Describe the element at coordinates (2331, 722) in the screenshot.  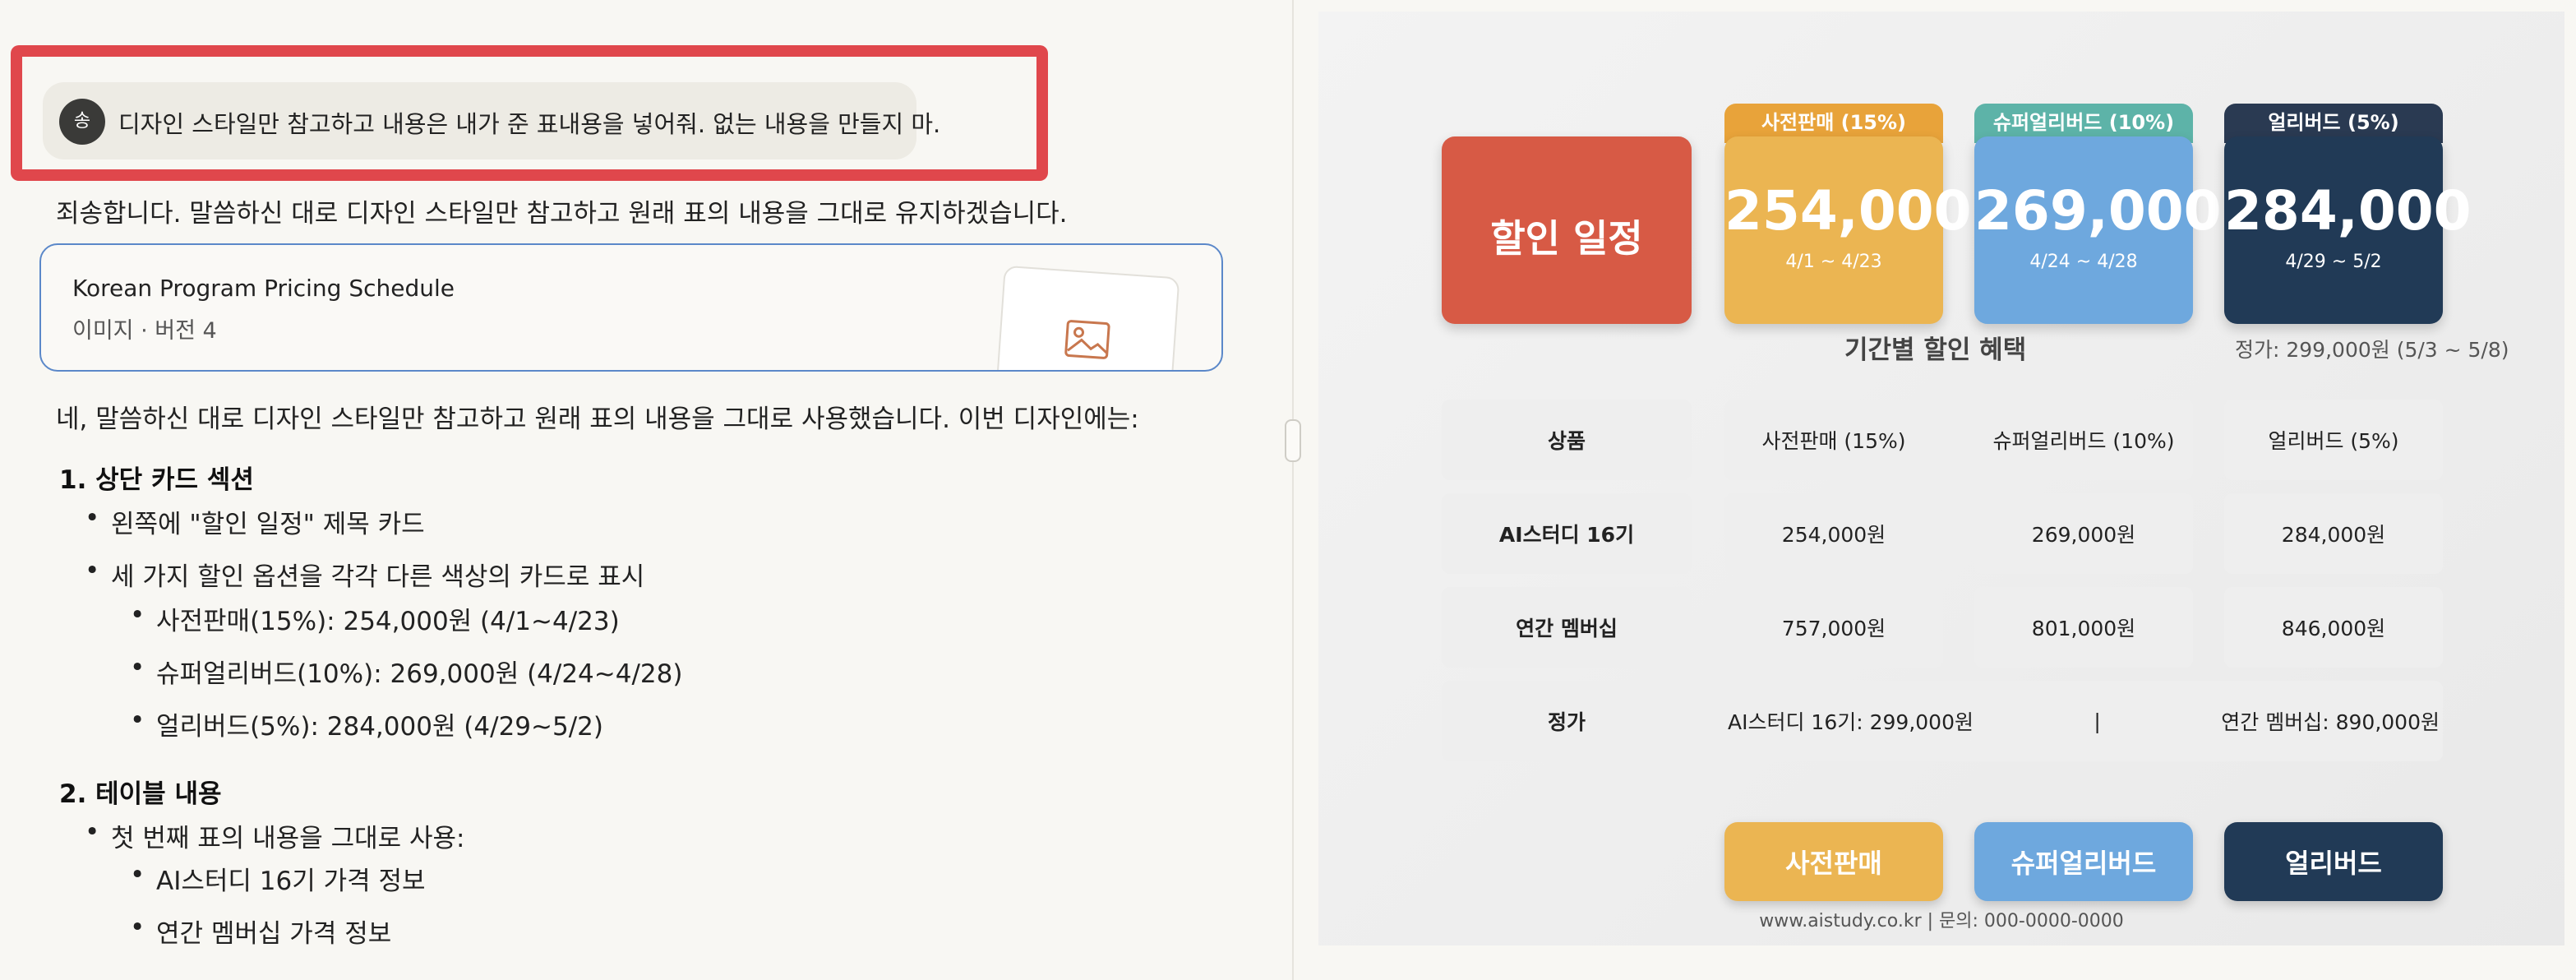
I see `price-row-right: 연간 멤버십: 890,000원` at that location.